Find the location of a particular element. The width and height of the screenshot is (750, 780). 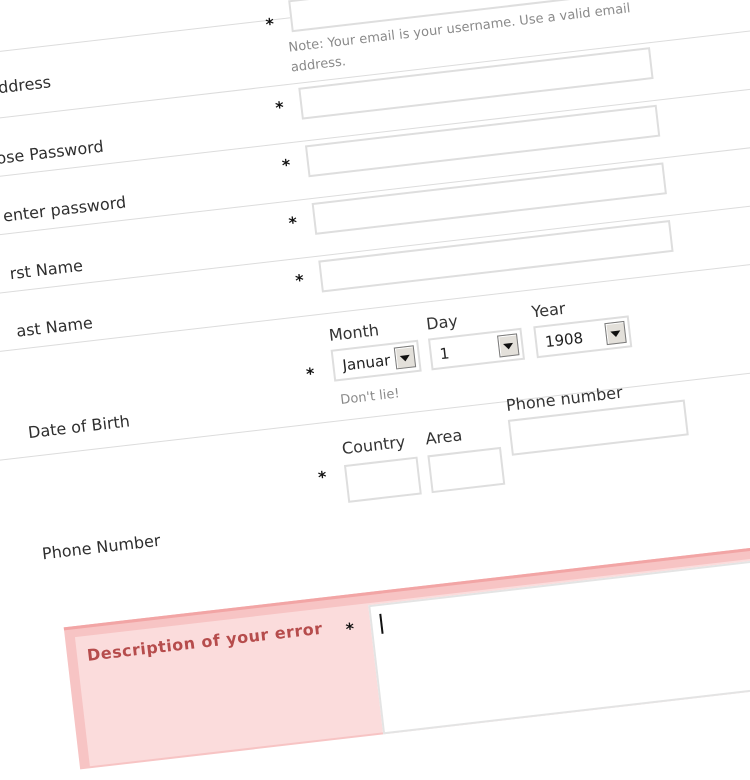

date-of-birth-label: Date of Birth is located at coordinates (79, 427).